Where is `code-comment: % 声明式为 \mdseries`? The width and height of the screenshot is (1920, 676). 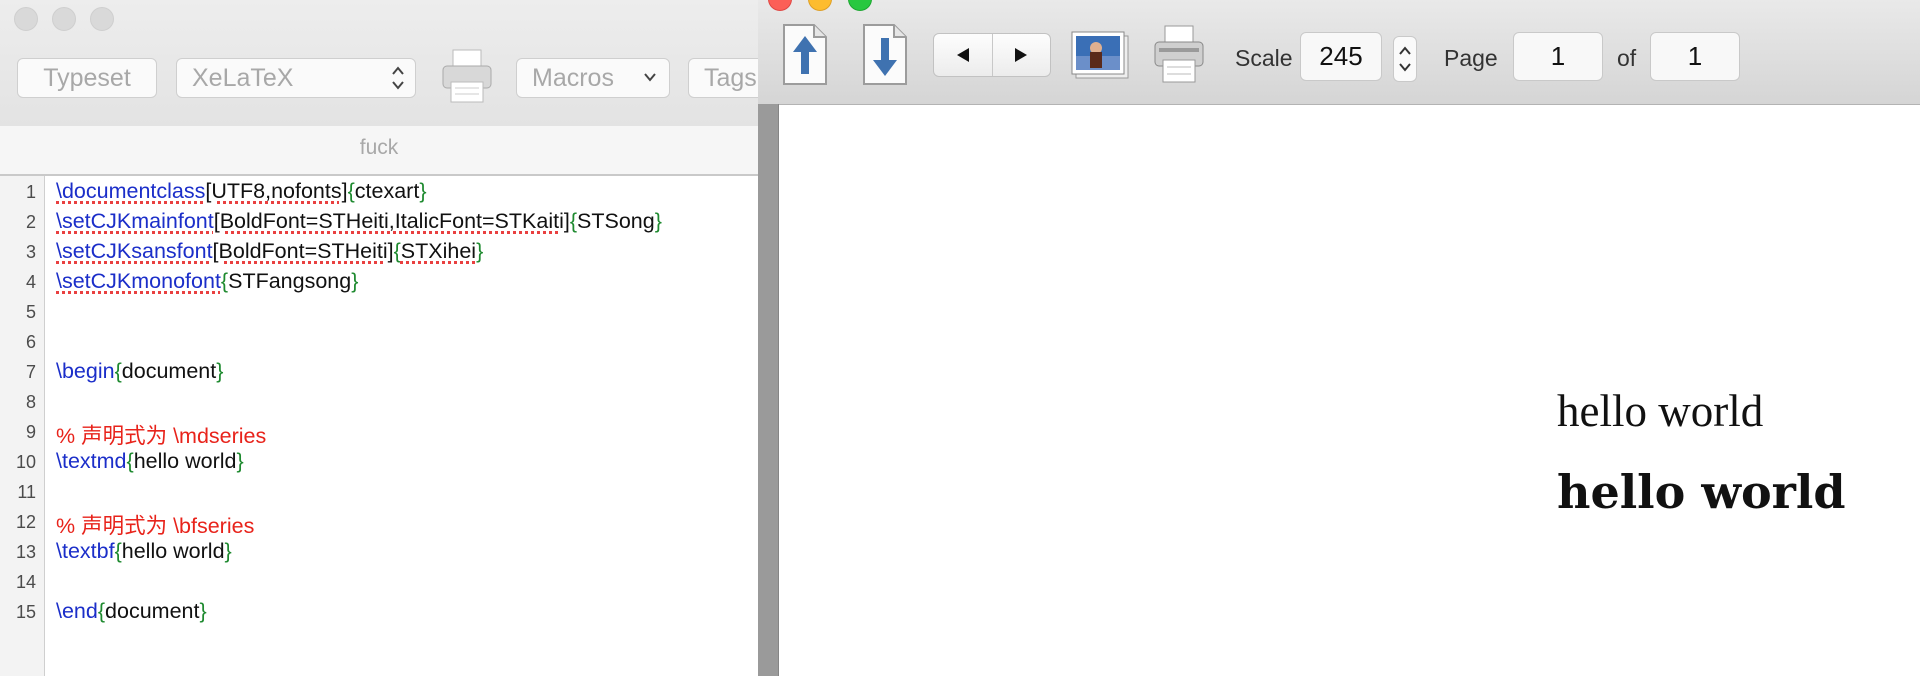
code-comment: % 声明式为 \mdseries is located at coordinates (161, 436).